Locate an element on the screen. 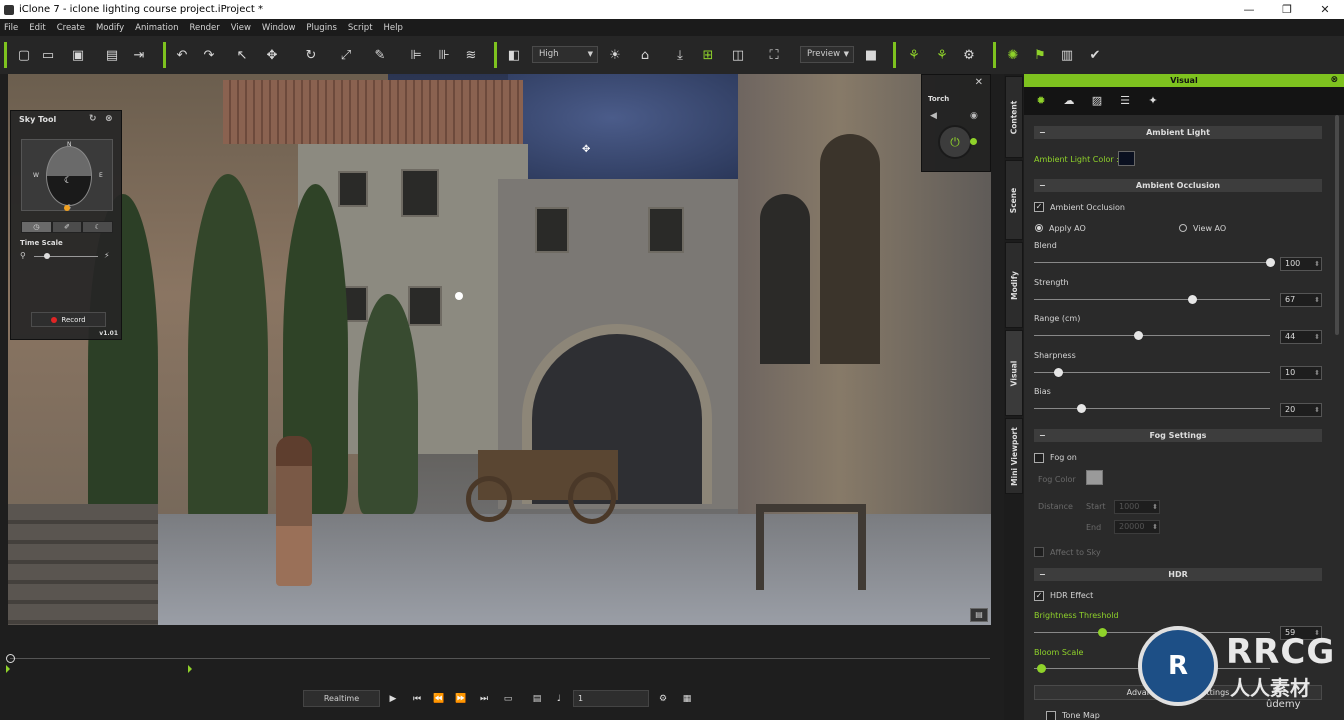  rotate-icon: ↻ is located at coordinates (311, 55).